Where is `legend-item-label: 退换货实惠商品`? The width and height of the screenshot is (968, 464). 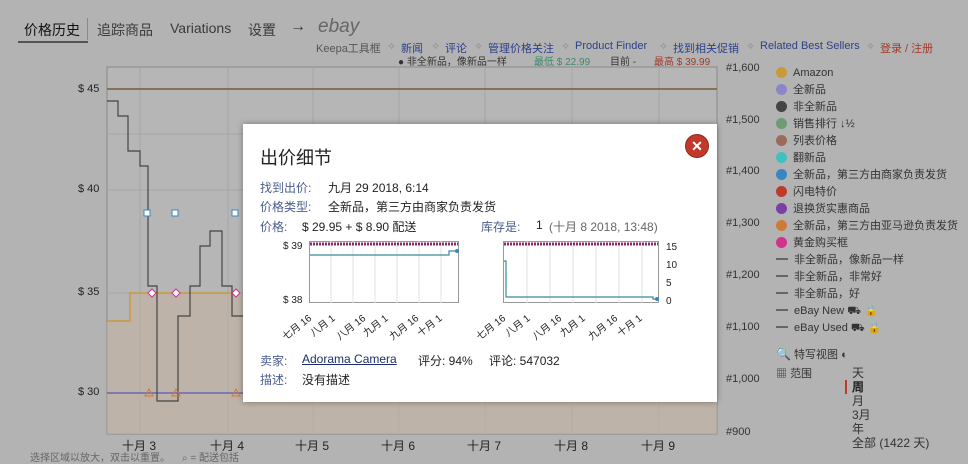
legend-item-label: 退换货实惠商品 is located at coordinates (831, 209).